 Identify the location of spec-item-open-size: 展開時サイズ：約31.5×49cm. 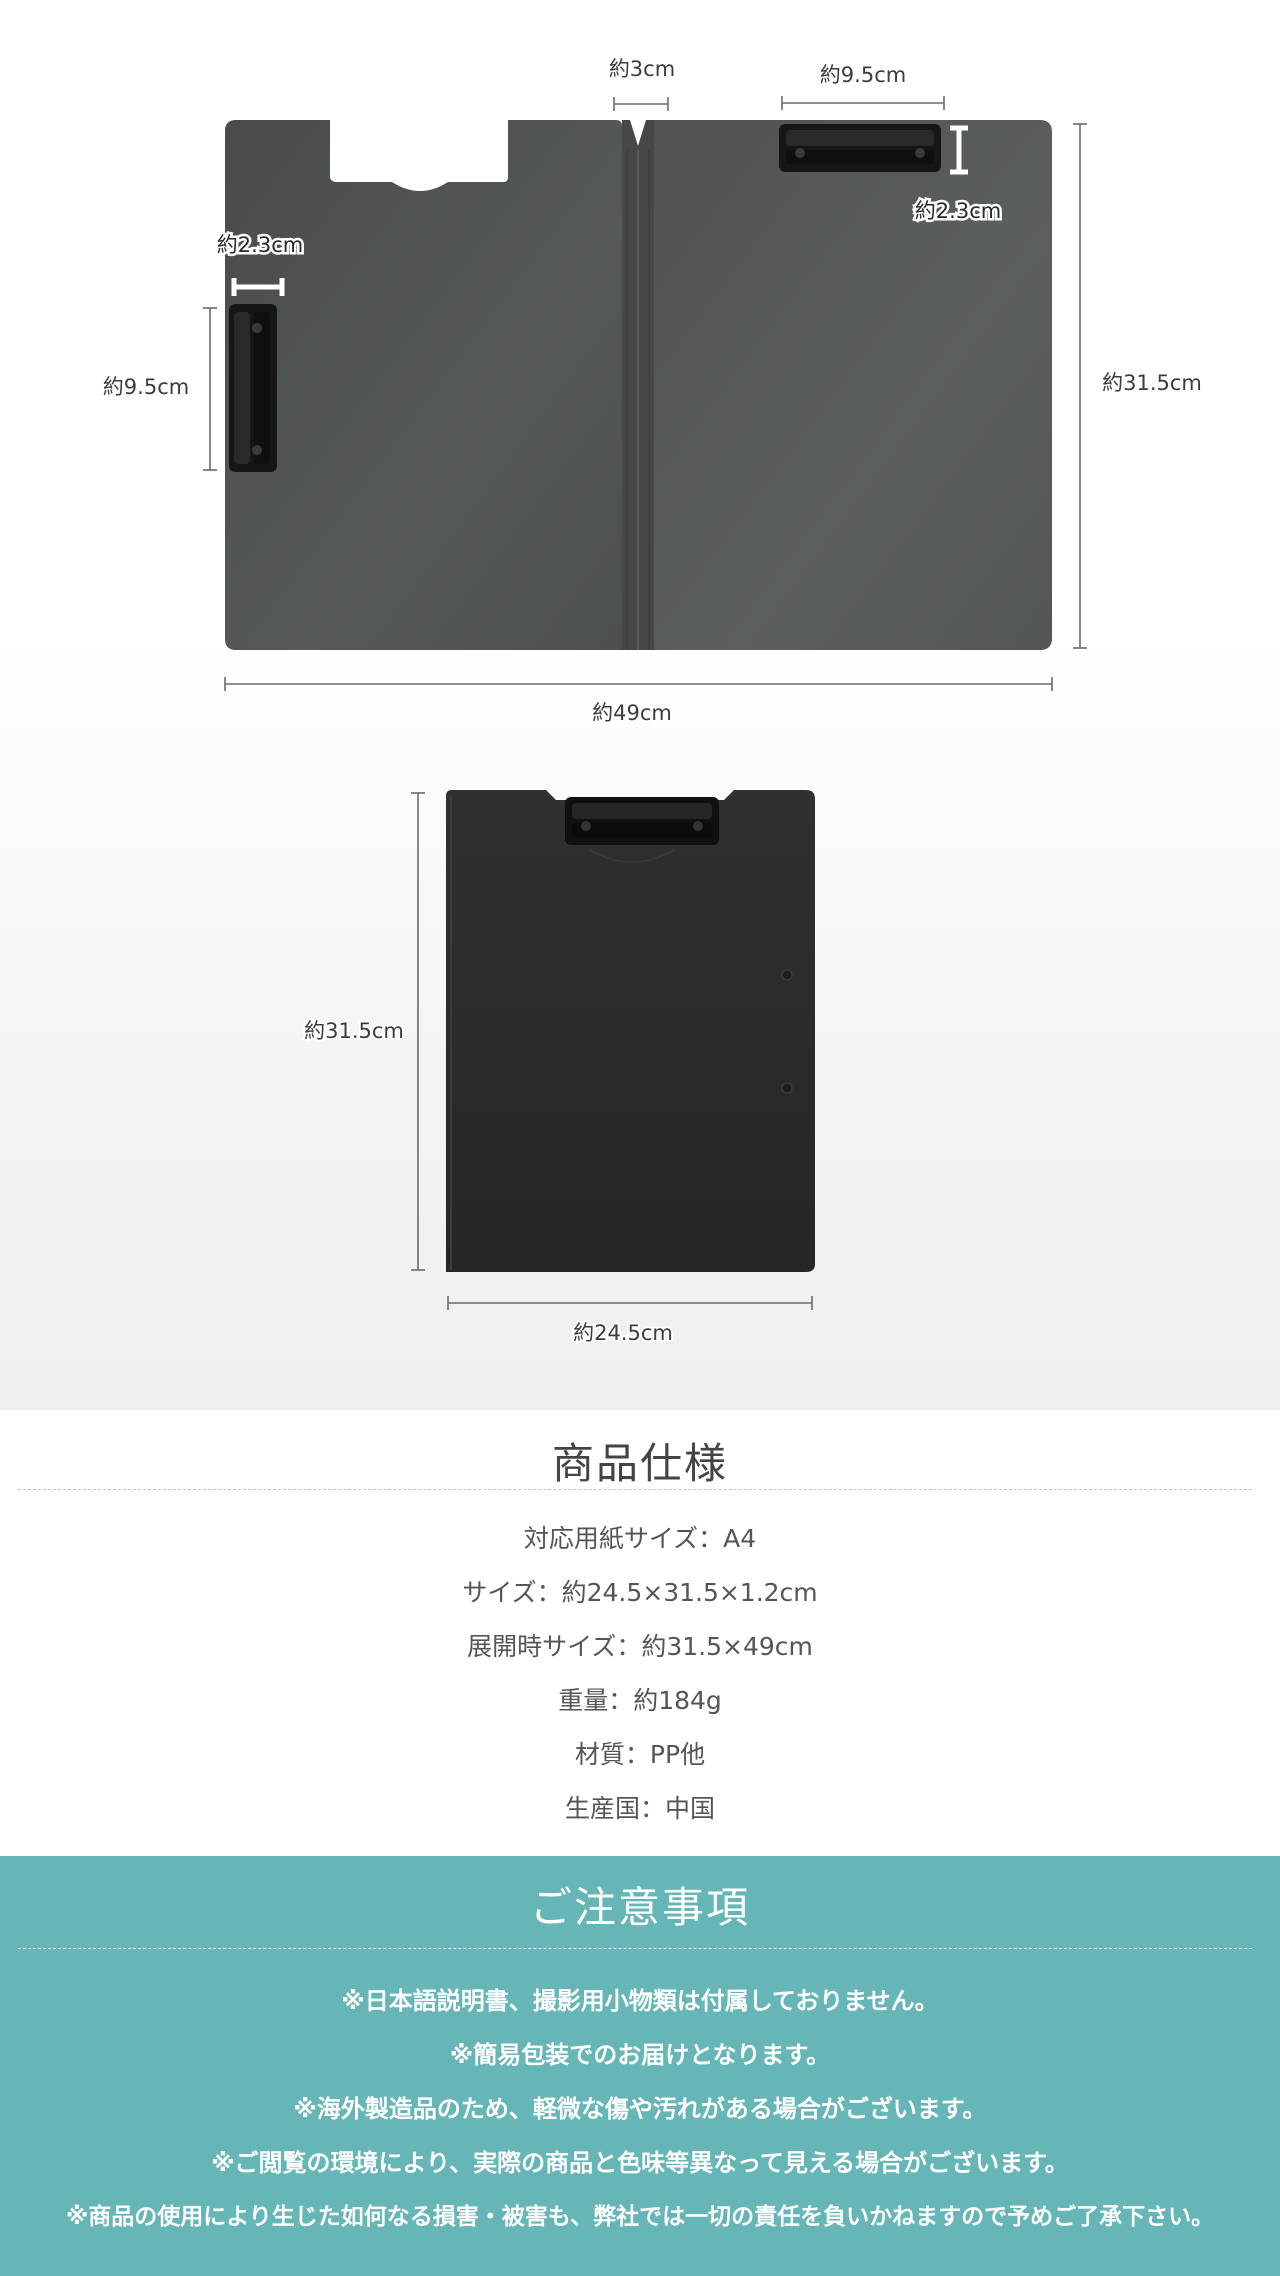
(640, 1646).